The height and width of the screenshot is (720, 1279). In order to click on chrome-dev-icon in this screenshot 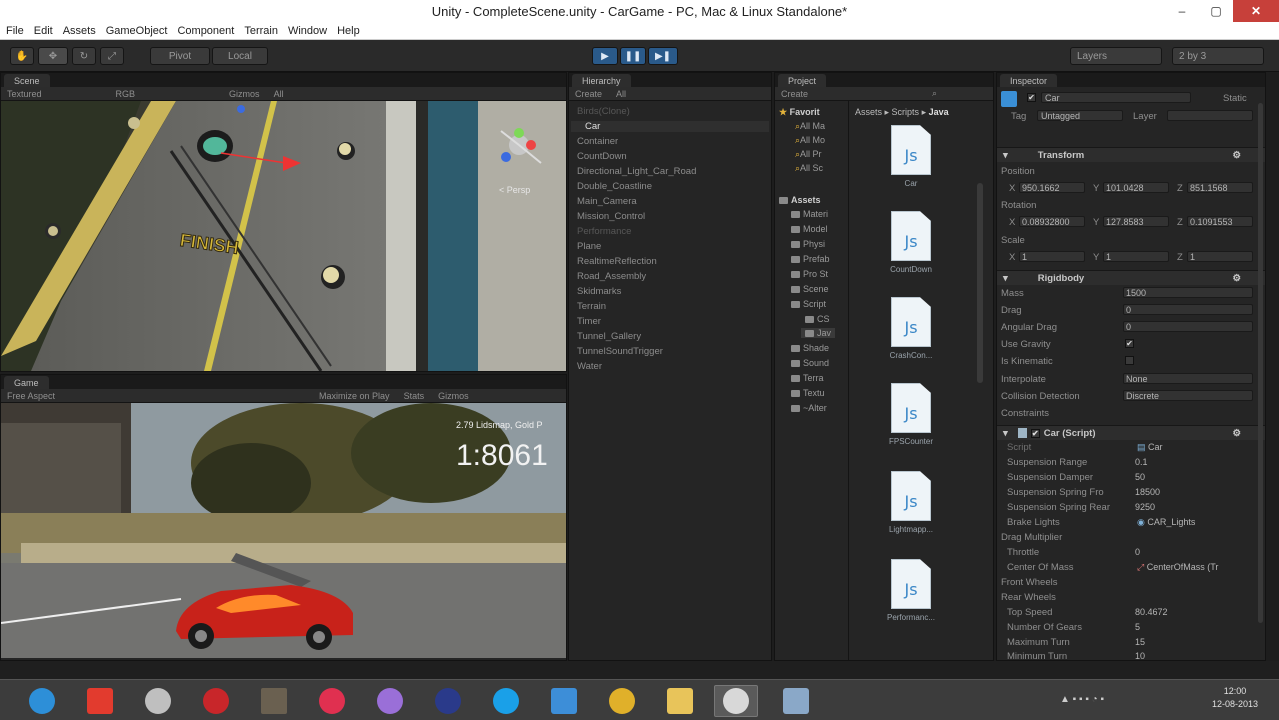, I will do `click(216, 701)`.